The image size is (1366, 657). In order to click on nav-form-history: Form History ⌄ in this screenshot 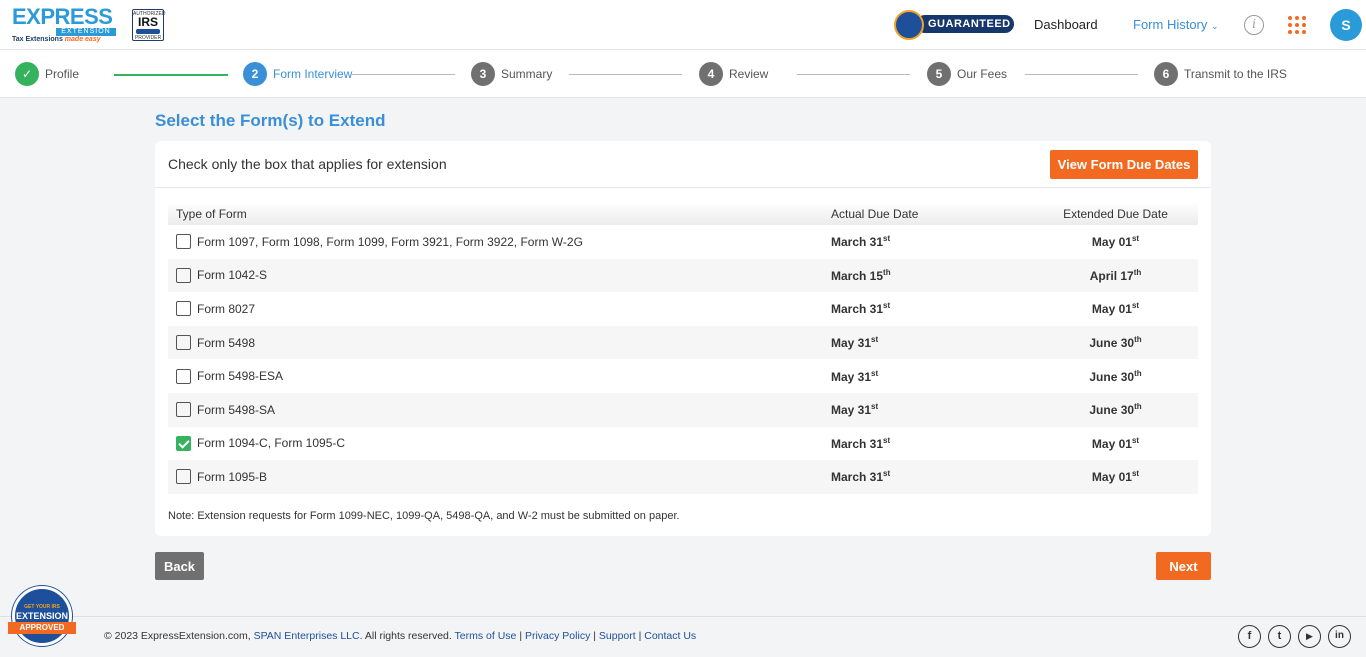, I will do `click(1176, 24)`.